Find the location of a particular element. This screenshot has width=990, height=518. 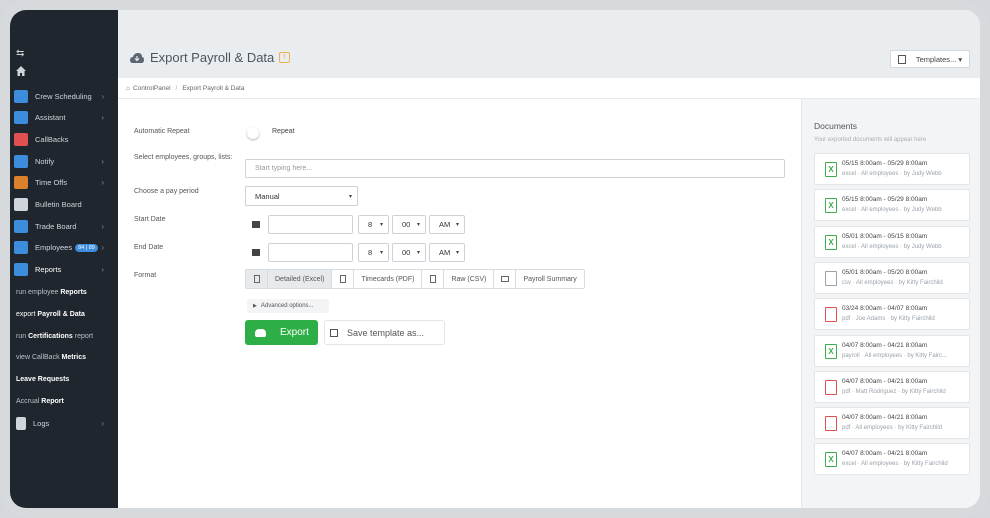

export-button: Export is located at coordinates (281, 332).